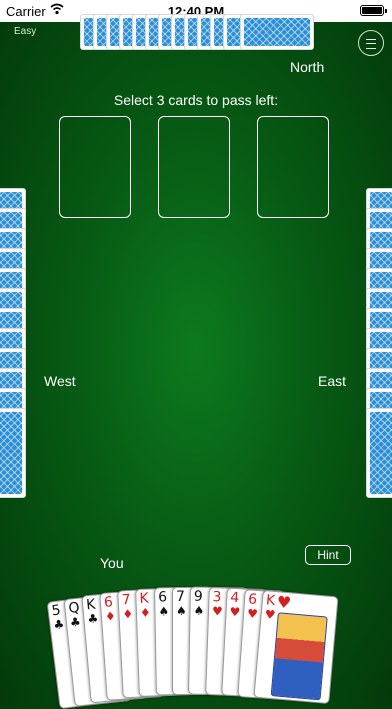  Describe the element at coordinates (379, 453) in the screenshot. I see `east-card-back` at that location.